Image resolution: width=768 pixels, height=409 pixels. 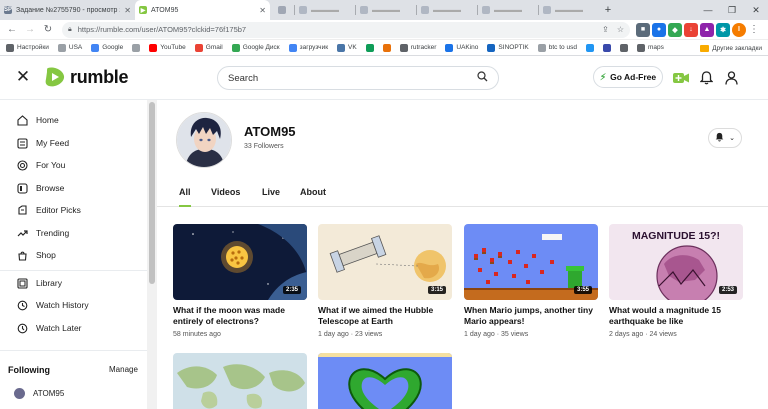 What do you see at coordinates (681, 78) in the screenshot?
I see `upload-video-icon` at bounding box center [681, 78].